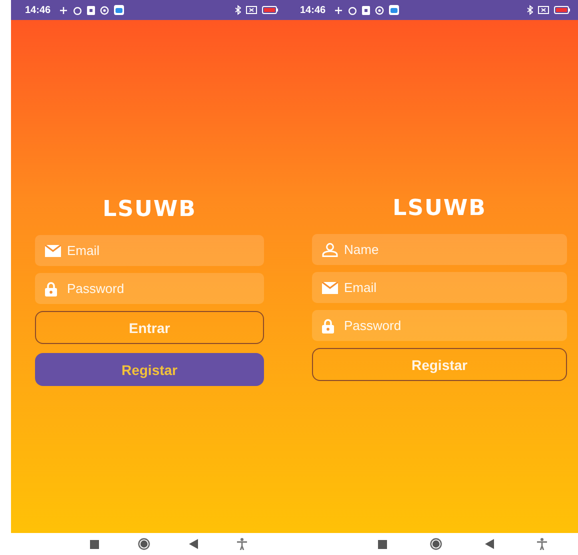  Describe the element at coordinates (149, 369) in the screenshot. I see `register-button: Registar` at that location.